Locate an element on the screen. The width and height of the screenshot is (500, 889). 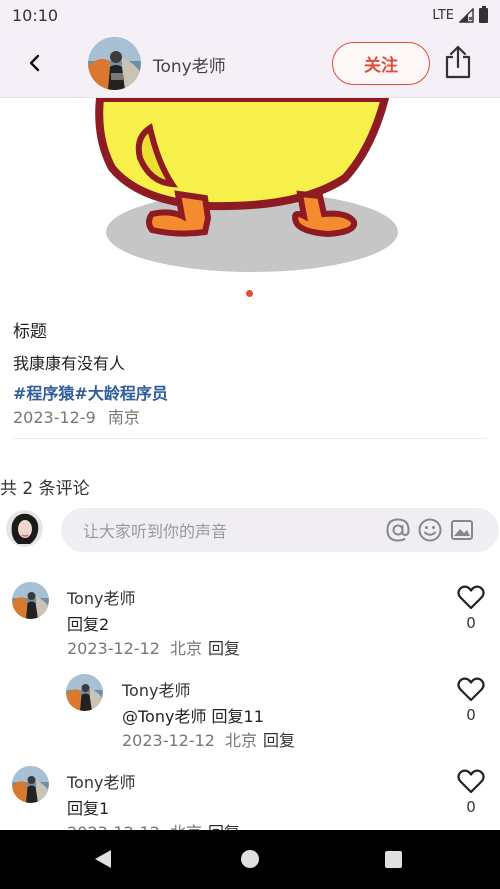
author-avatar is located at coordinates (114, 63).